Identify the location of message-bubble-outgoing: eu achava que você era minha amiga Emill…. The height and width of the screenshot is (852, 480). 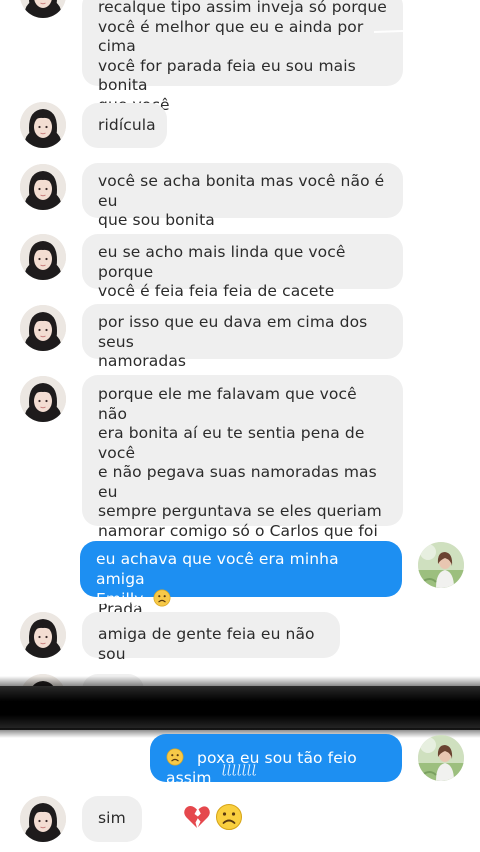
(241, 574).